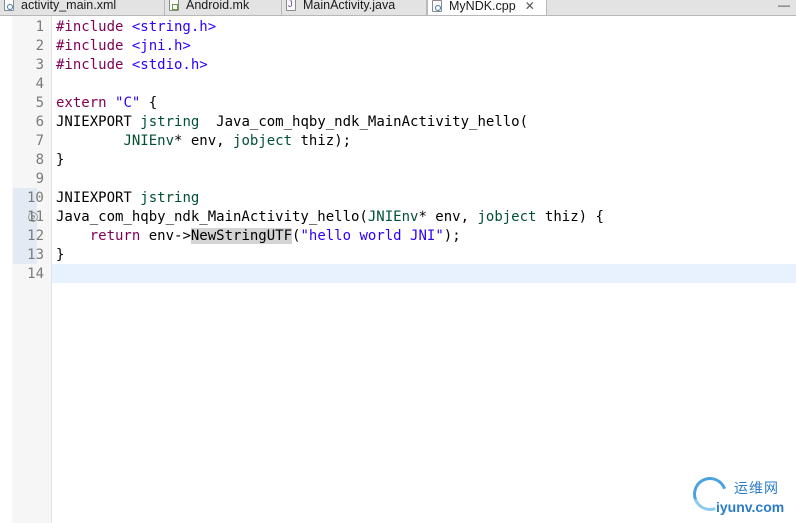  I want to click on tab-mainactivity-java: MainActivity.java, so click(354, 7).